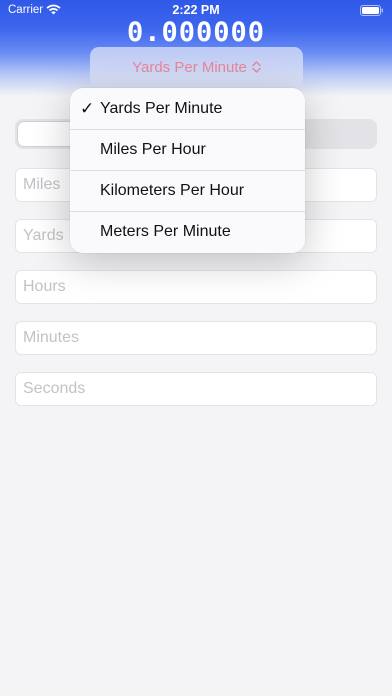 The width and height of the screenshot is (392, 696). I want to click on hours-field: Hours, so click(196, 287).